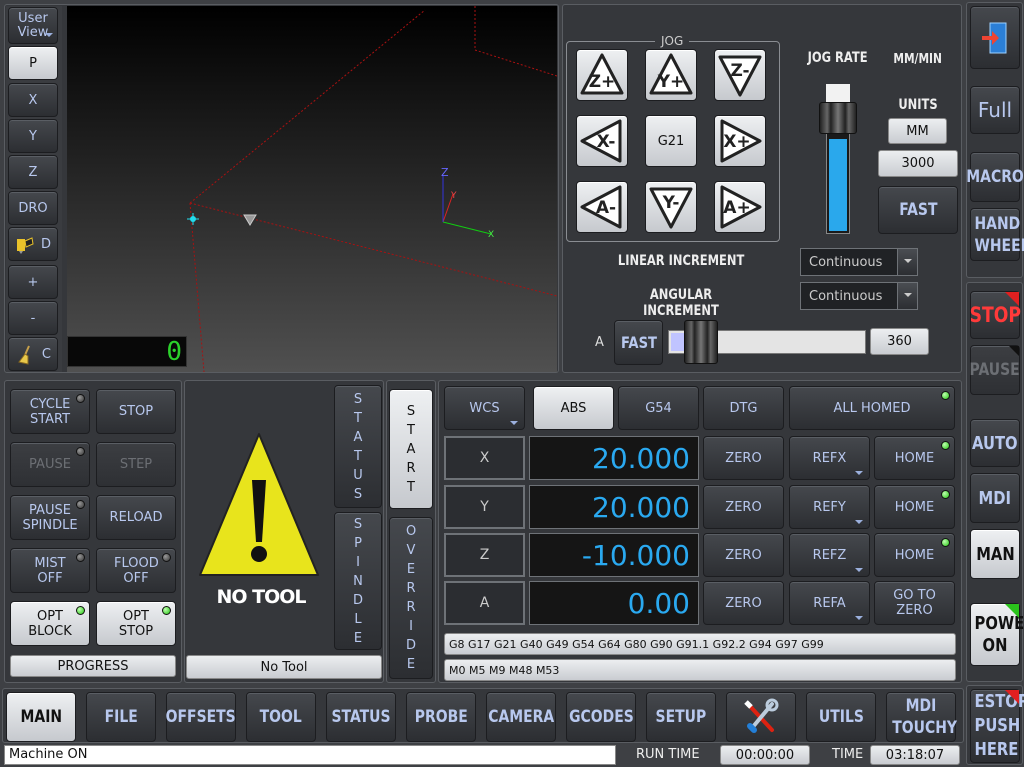 The width and height of the screenshot is (1024, 767). Describe the element at coordinates (33, 172) in the screenshot. I see `view-z-button: Z` at that location.